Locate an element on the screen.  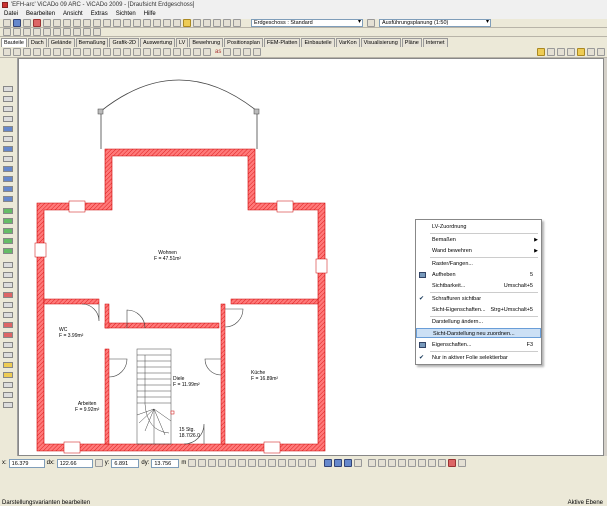
table-icon is located at coordinates (47, 52).